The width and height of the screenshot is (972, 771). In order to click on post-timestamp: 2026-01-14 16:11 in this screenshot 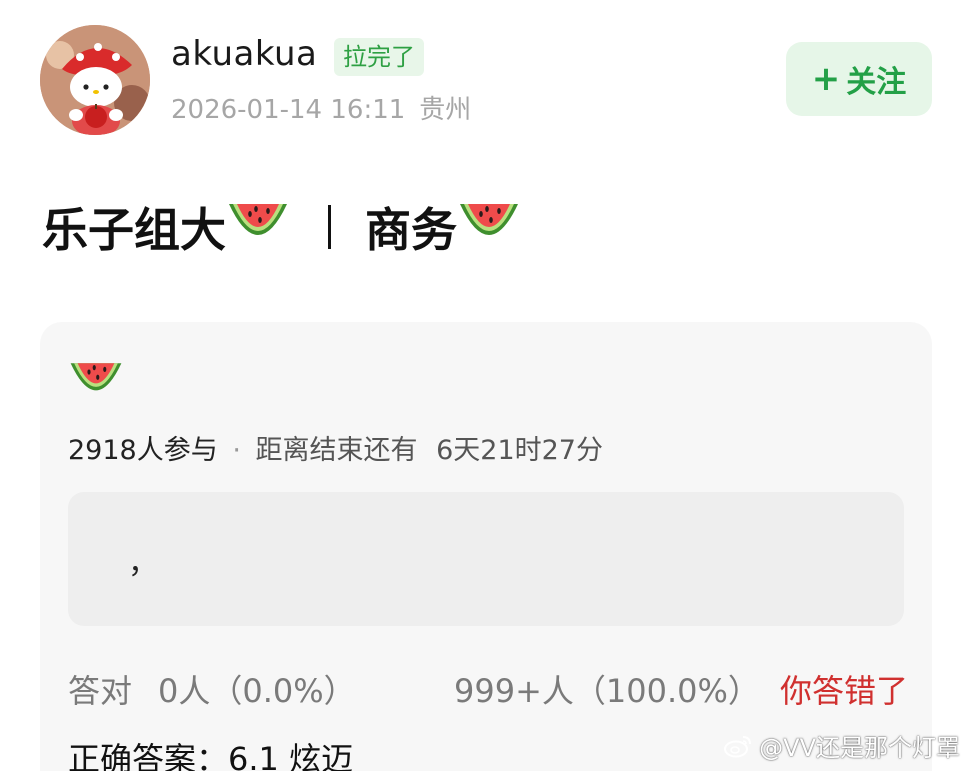, I will do `click(288, 110)`.